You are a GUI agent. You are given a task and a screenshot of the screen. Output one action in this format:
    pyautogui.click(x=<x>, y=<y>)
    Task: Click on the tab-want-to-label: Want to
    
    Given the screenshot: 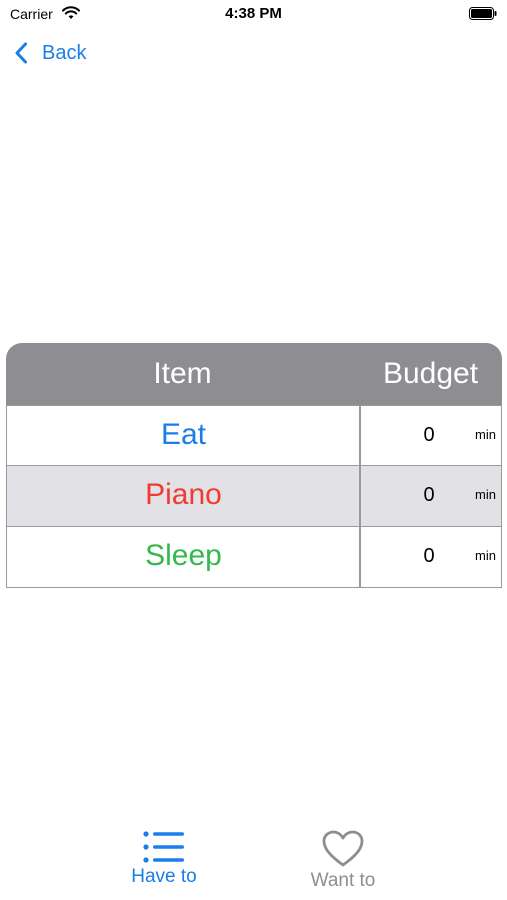 What is the action you would take?
    pyautogui.click(x=343, y=880)
    